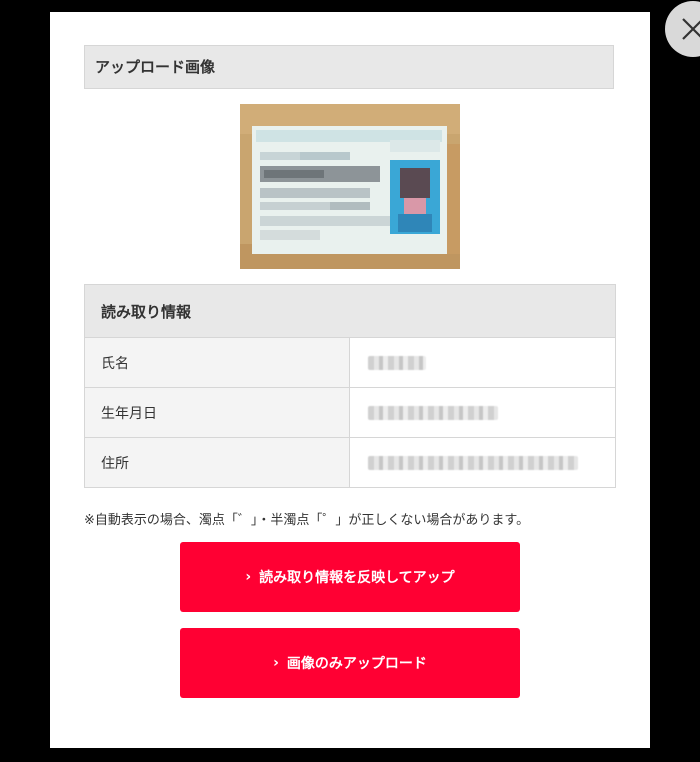  I want to click on birthdate-value-redacted, so click(482, 412).